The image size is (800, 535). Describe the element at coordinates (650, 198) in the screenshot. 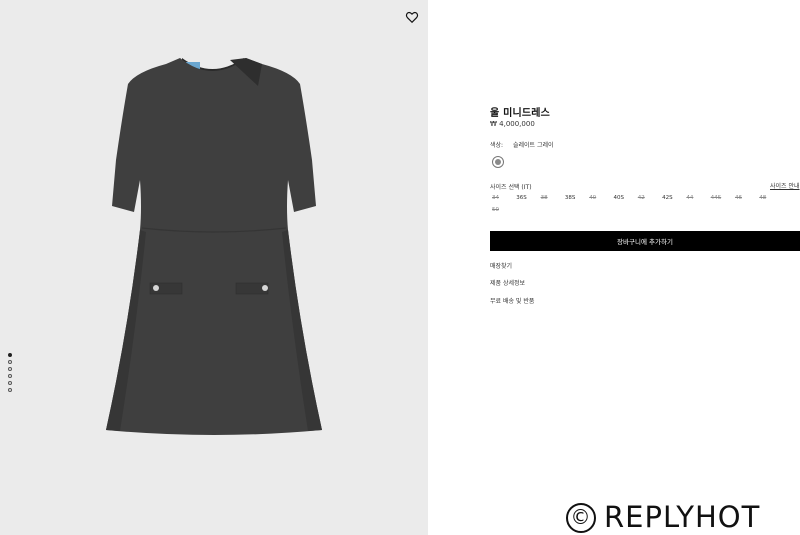

I see `size-option: 42` at that location.